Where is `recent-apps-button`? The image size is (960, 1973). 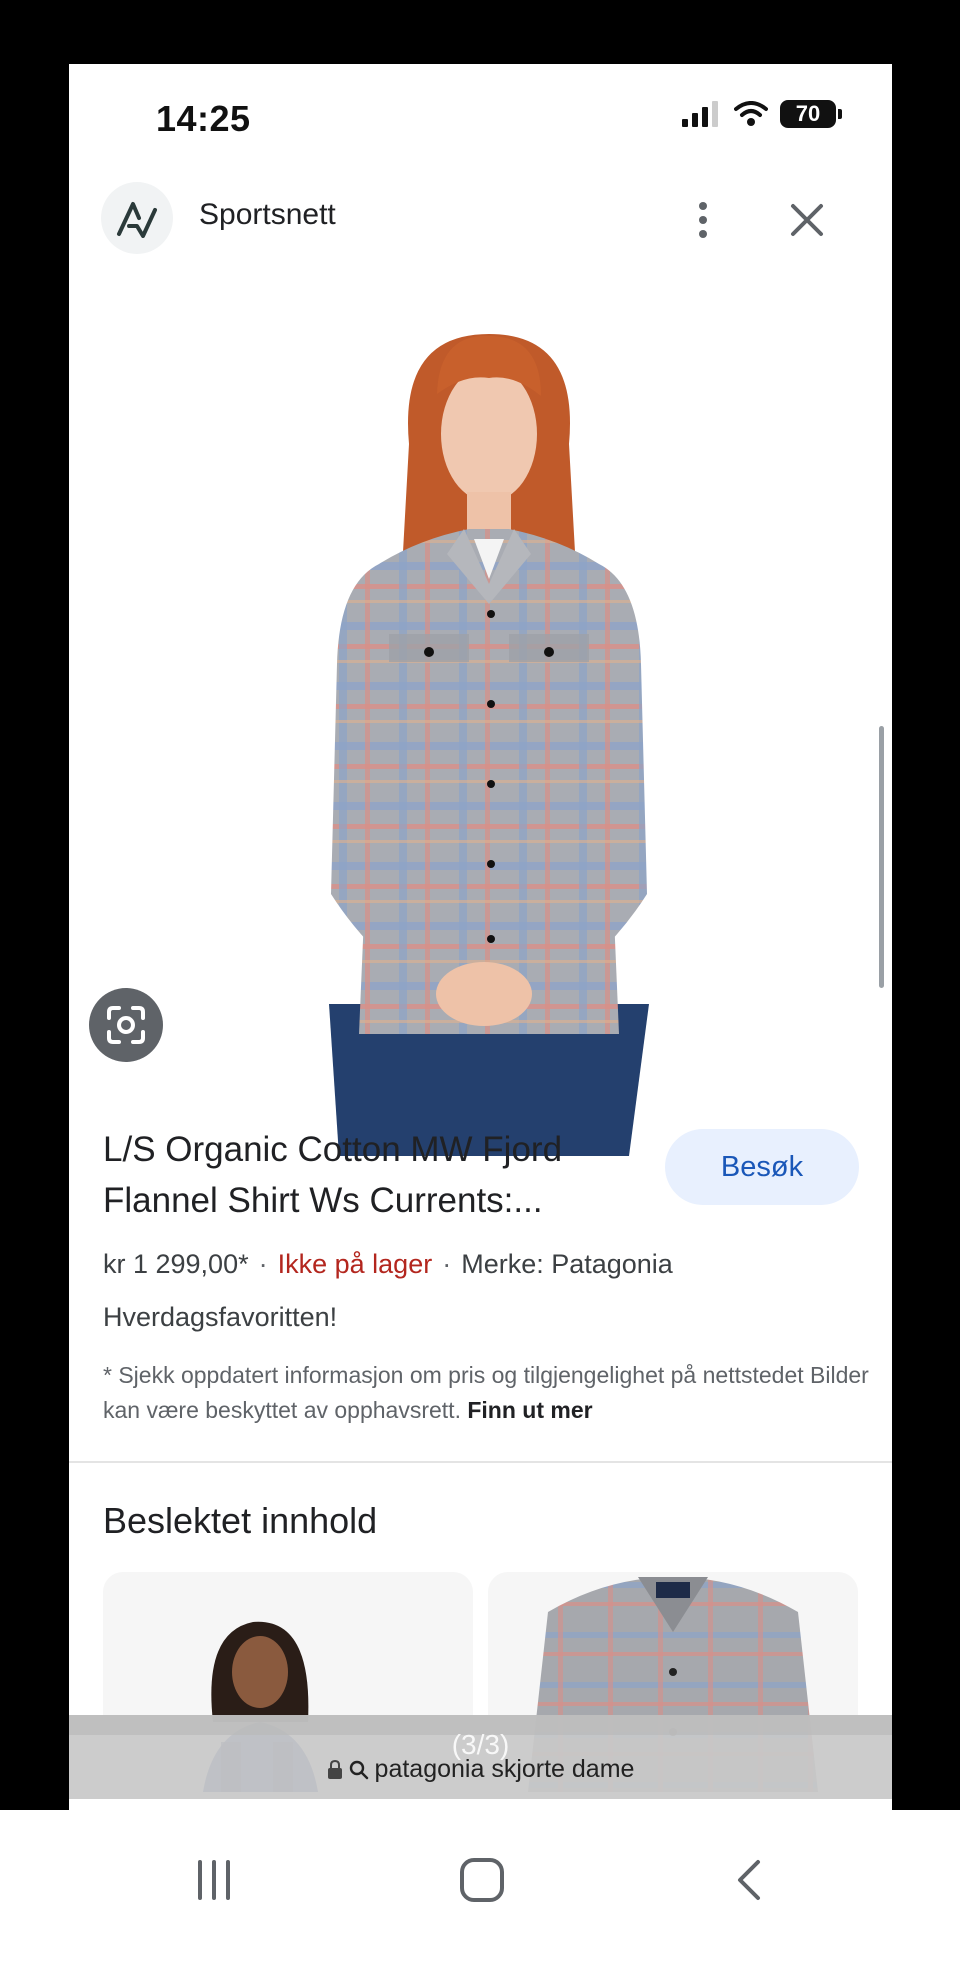 recent-apps-button is located at coordinates (214, 1880).